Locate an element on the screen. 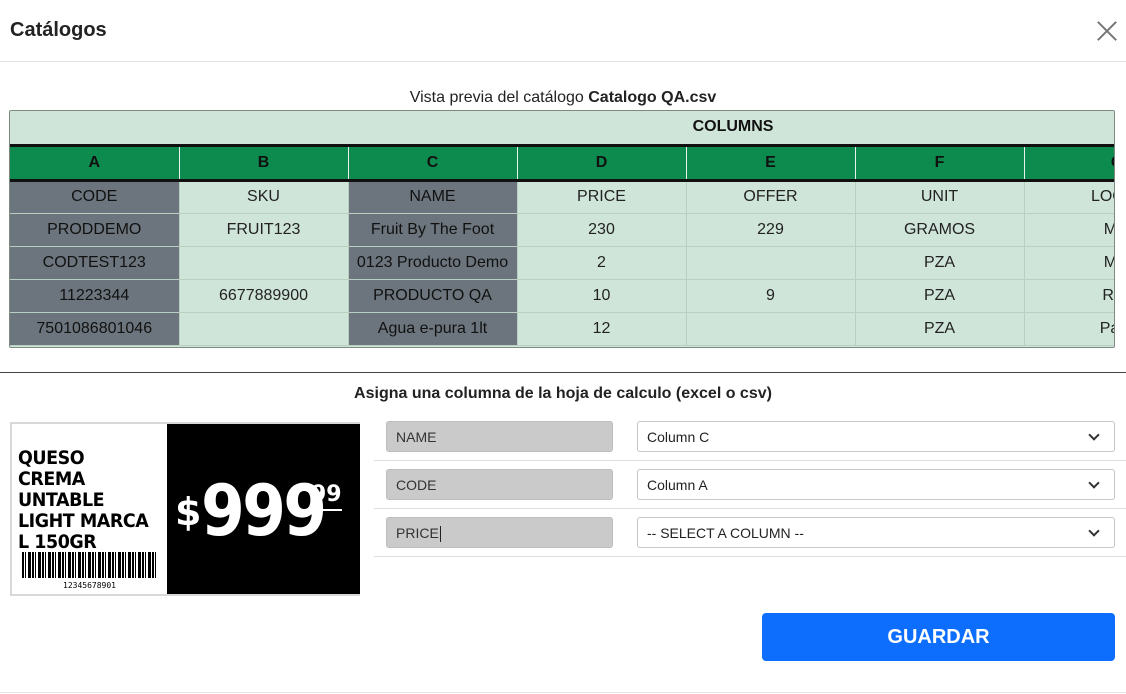 Image resolution: width=1126 pixels, height=694 pixels. column-letter-header: D is located at coordinates (602, 163).